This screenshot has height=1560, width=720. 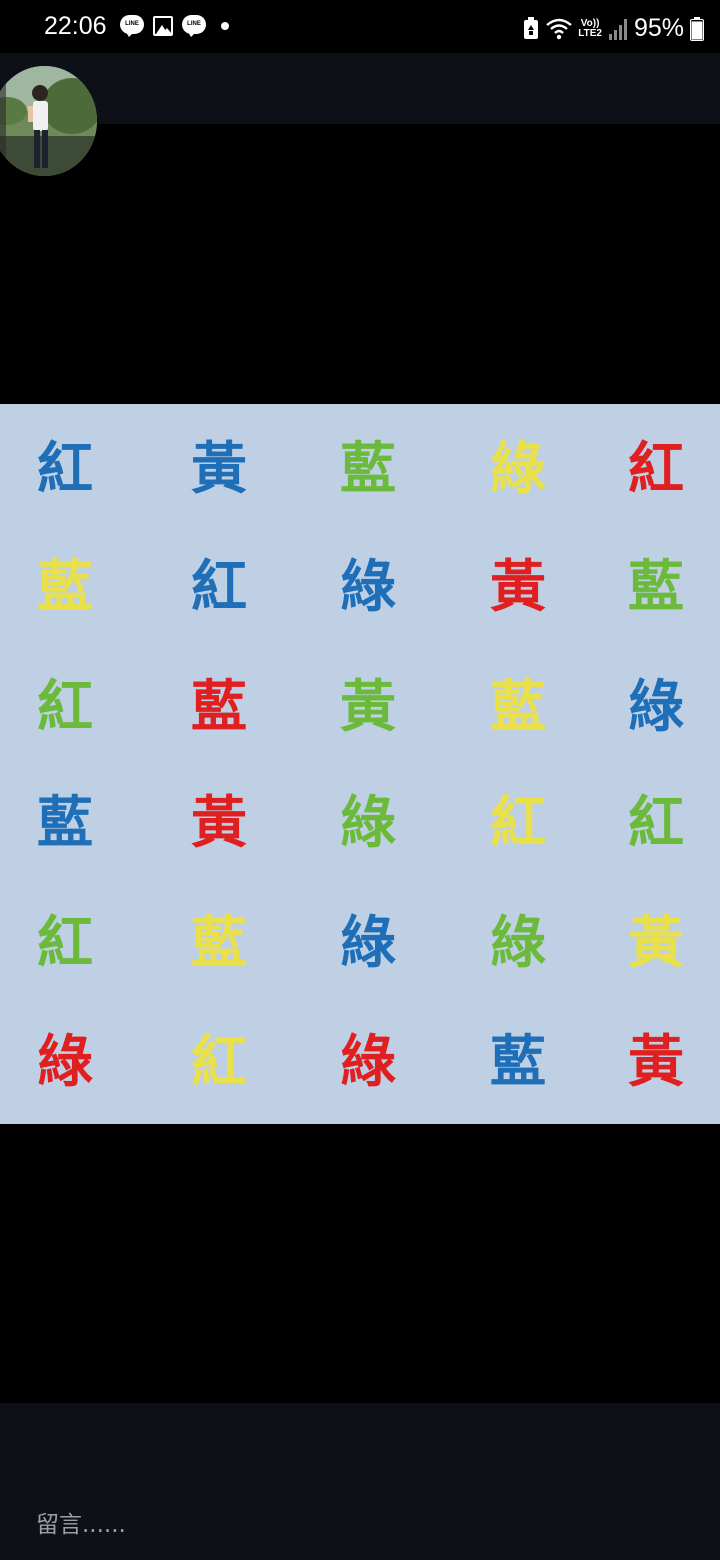 I want to click on volte-lte2-icon: Vo)) LTE2, so click(x=590, y=28).